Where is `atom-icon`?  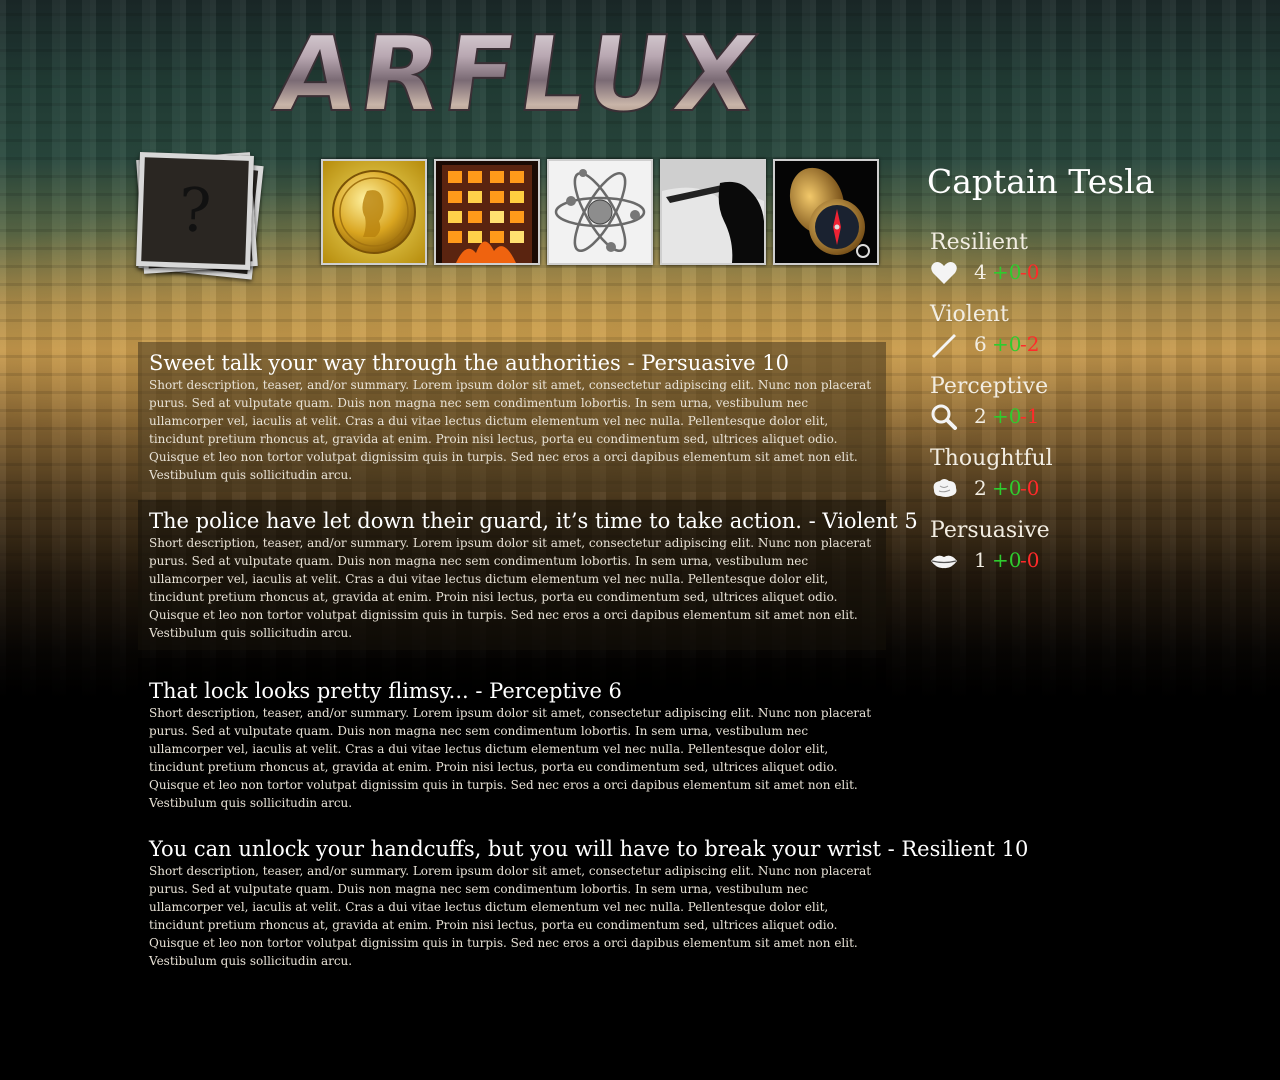 atom-icon is located at coordinates (600, 212).